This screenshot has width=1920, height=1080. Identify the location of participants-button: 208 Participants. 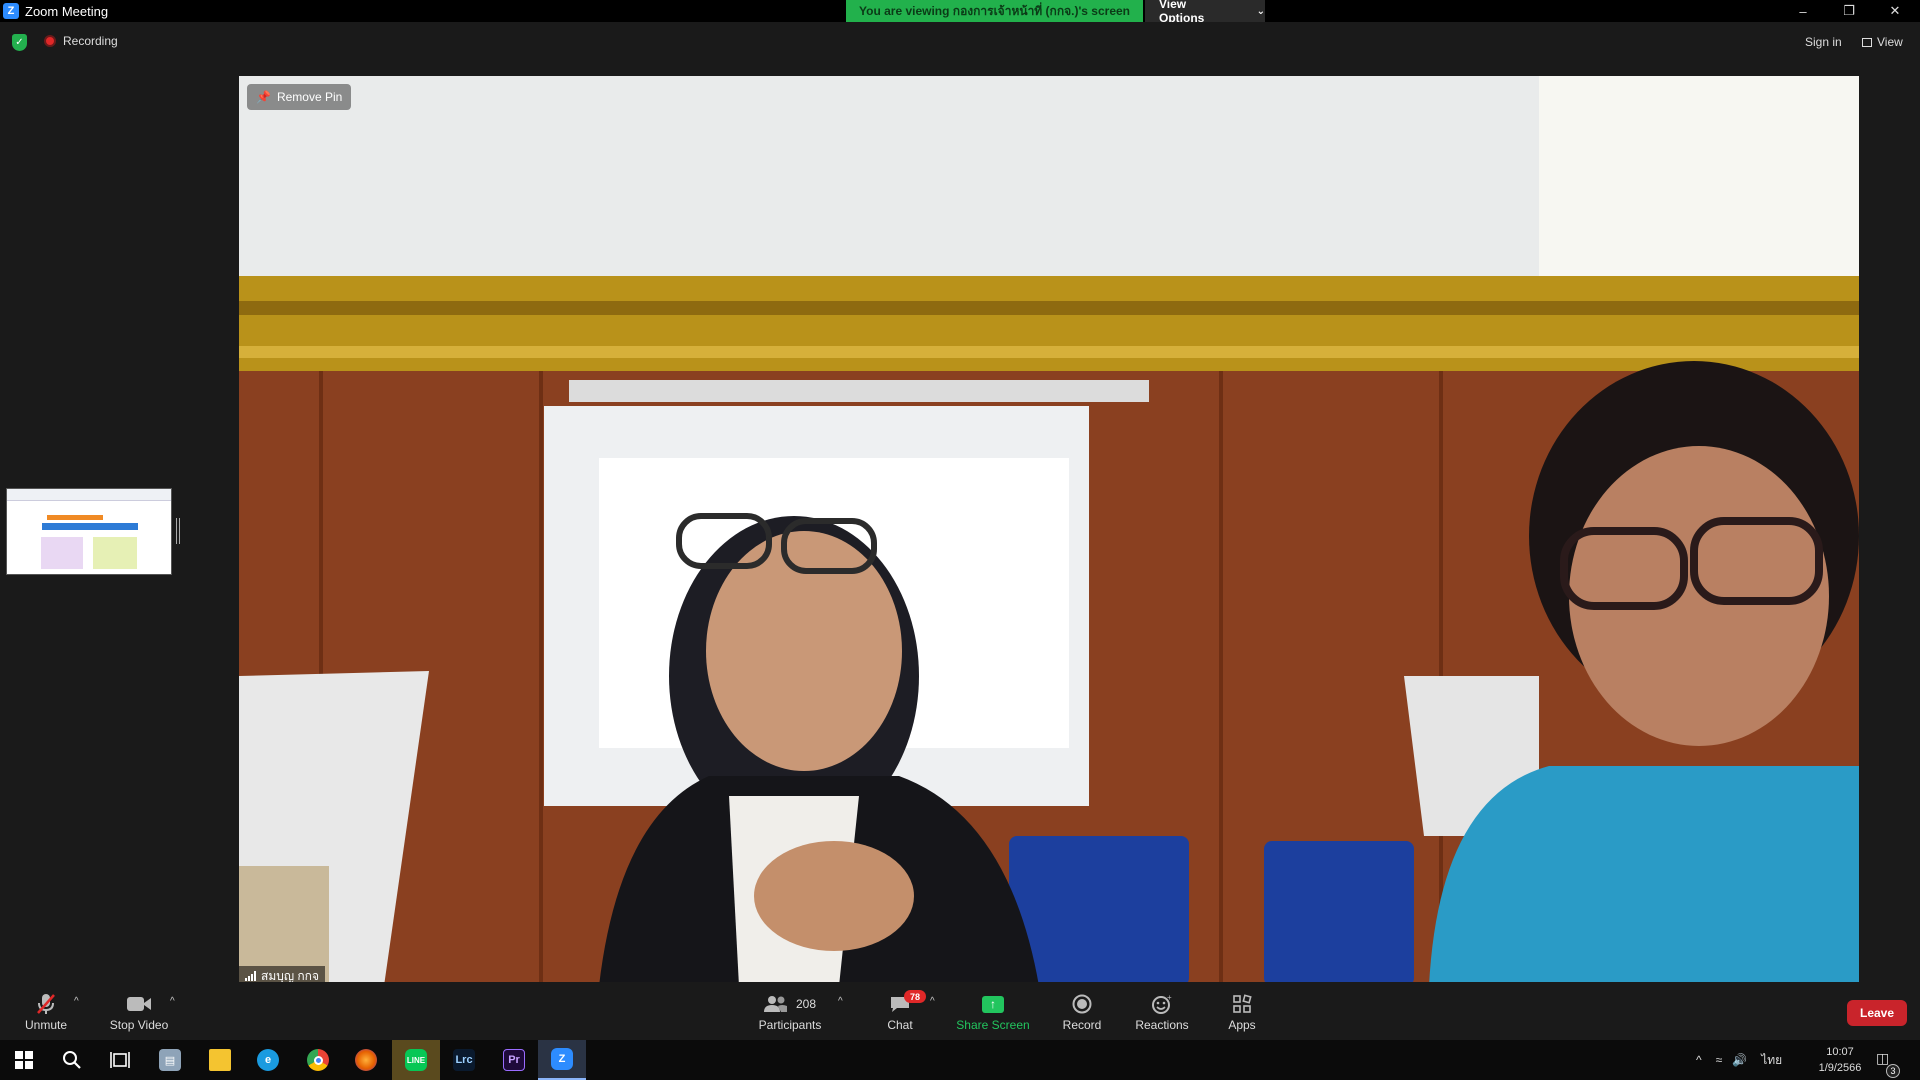
(790, 1011).